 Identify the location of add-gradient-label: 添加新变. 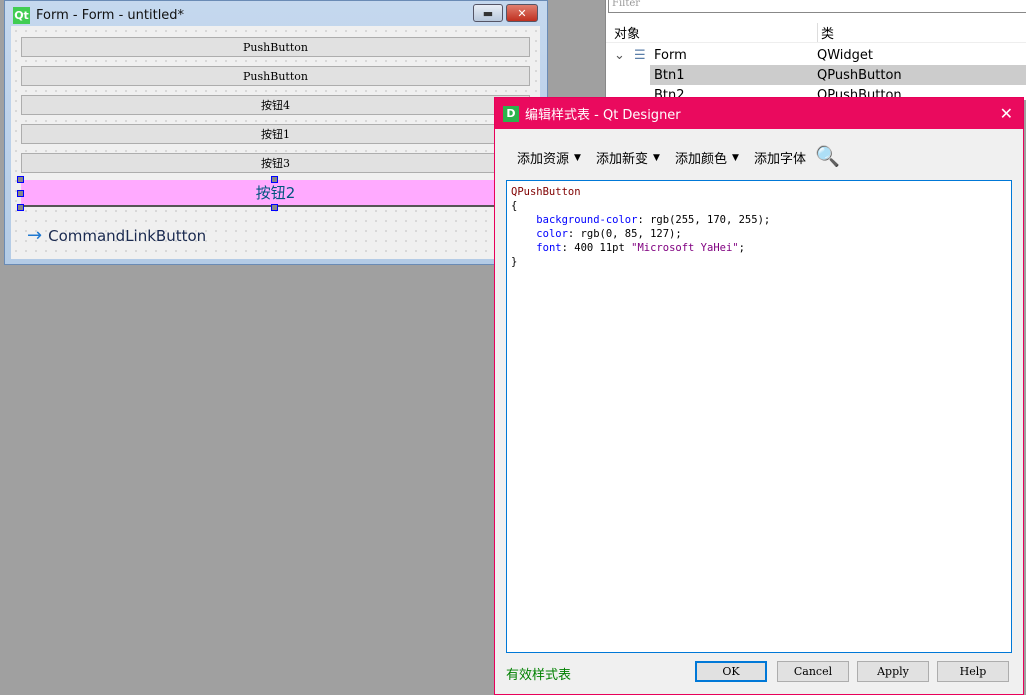
(622, 159).